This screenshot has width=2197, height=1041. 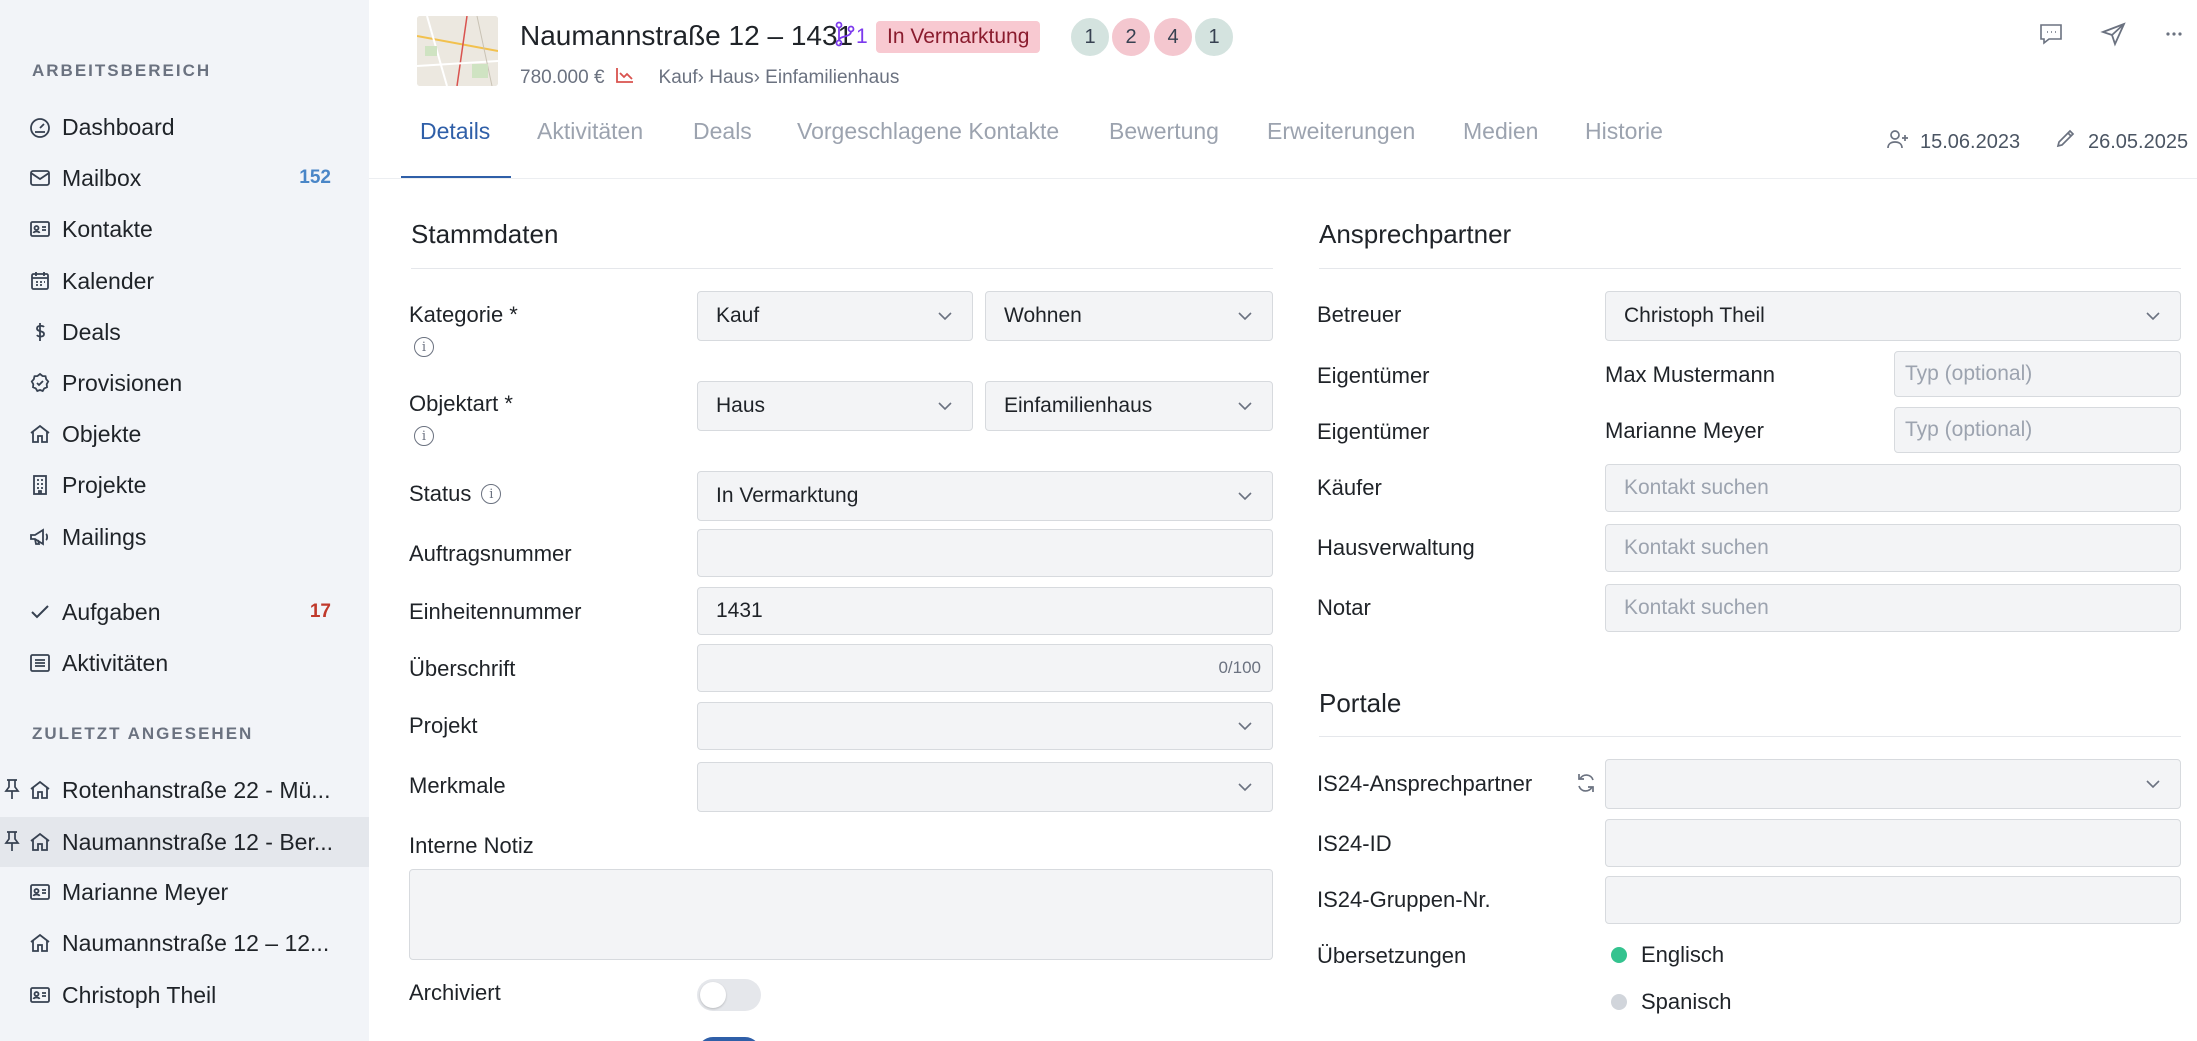 I want to click on recent-item-marianne-meyer: Marianne Meyer, so click(x=184, y=892).